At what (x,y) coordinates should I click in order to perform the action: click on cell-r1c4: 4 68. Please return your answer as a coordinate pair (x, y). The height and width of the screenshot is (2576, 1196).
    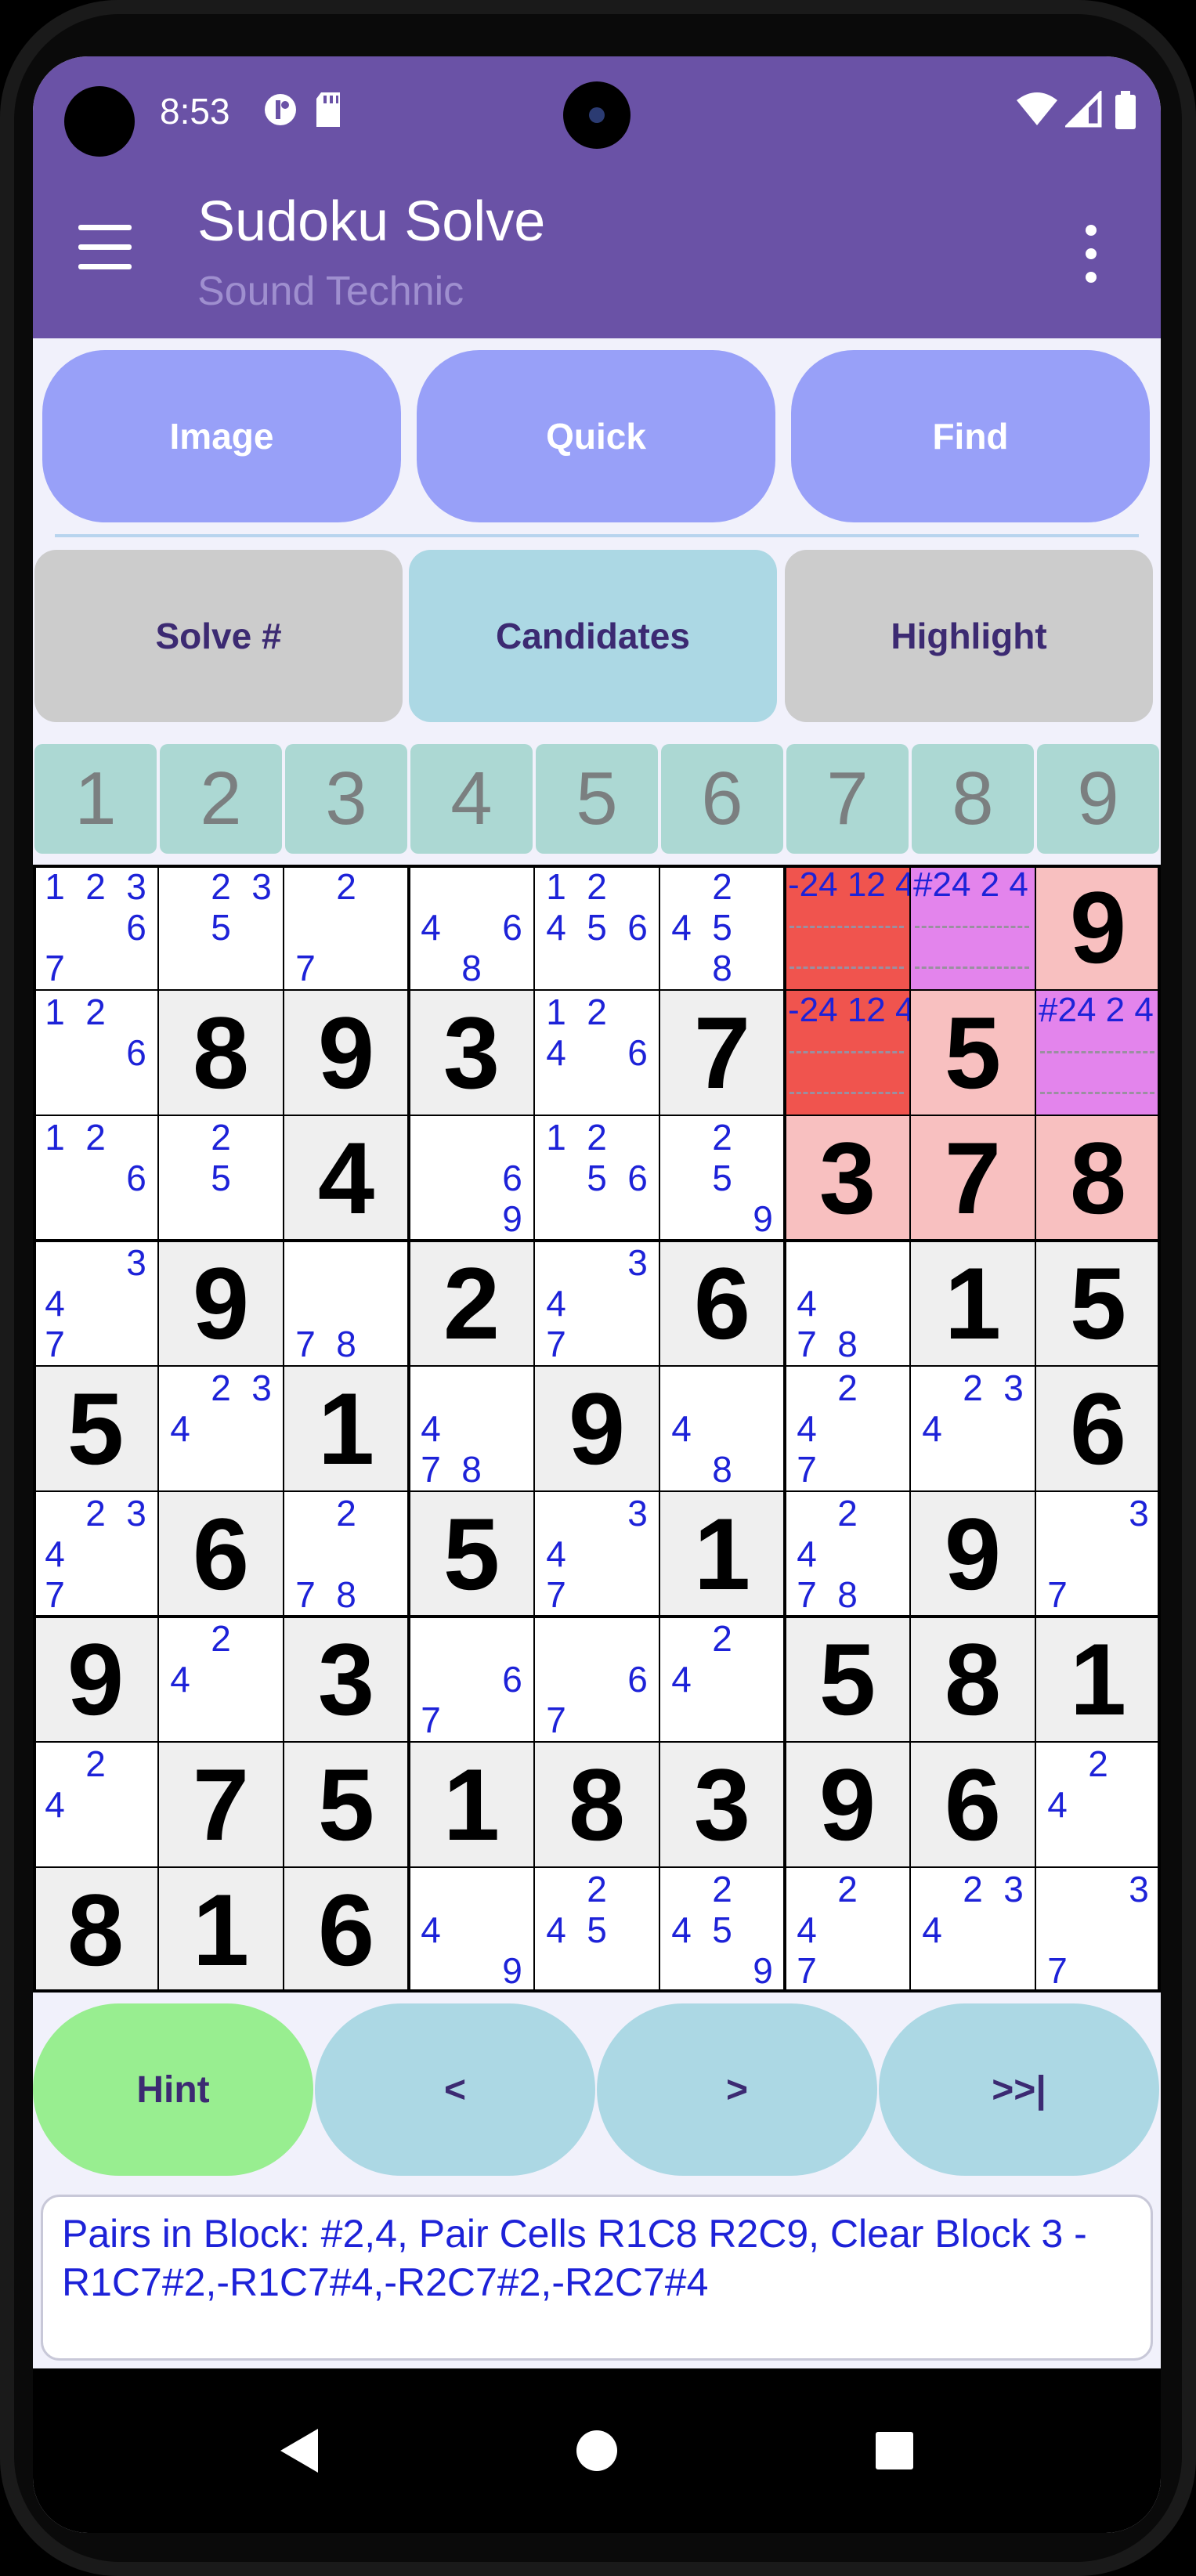
    Looking at the image, I should click on (471, 927).